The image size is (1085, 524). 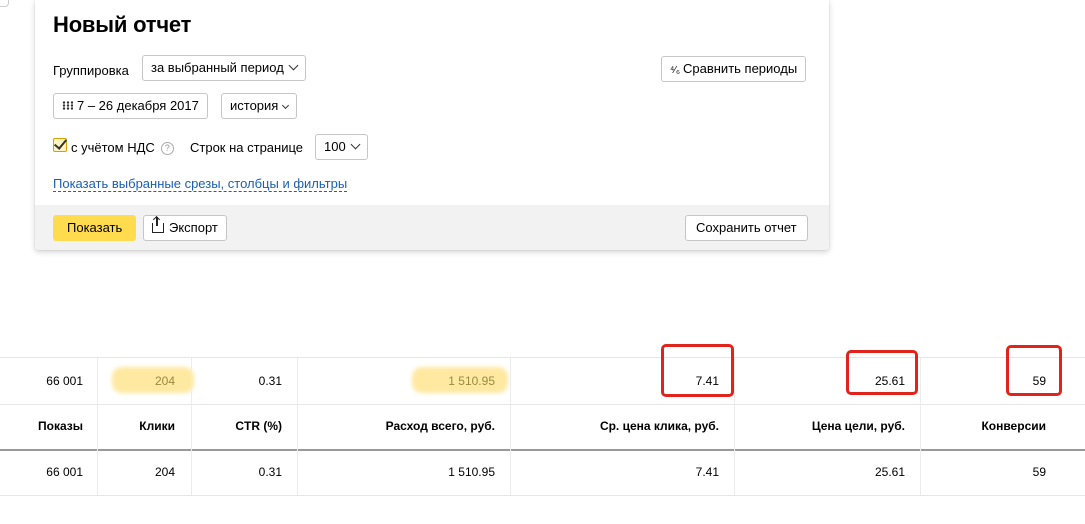 I want to click on table-cell: 204, so click(x=164, y=472).